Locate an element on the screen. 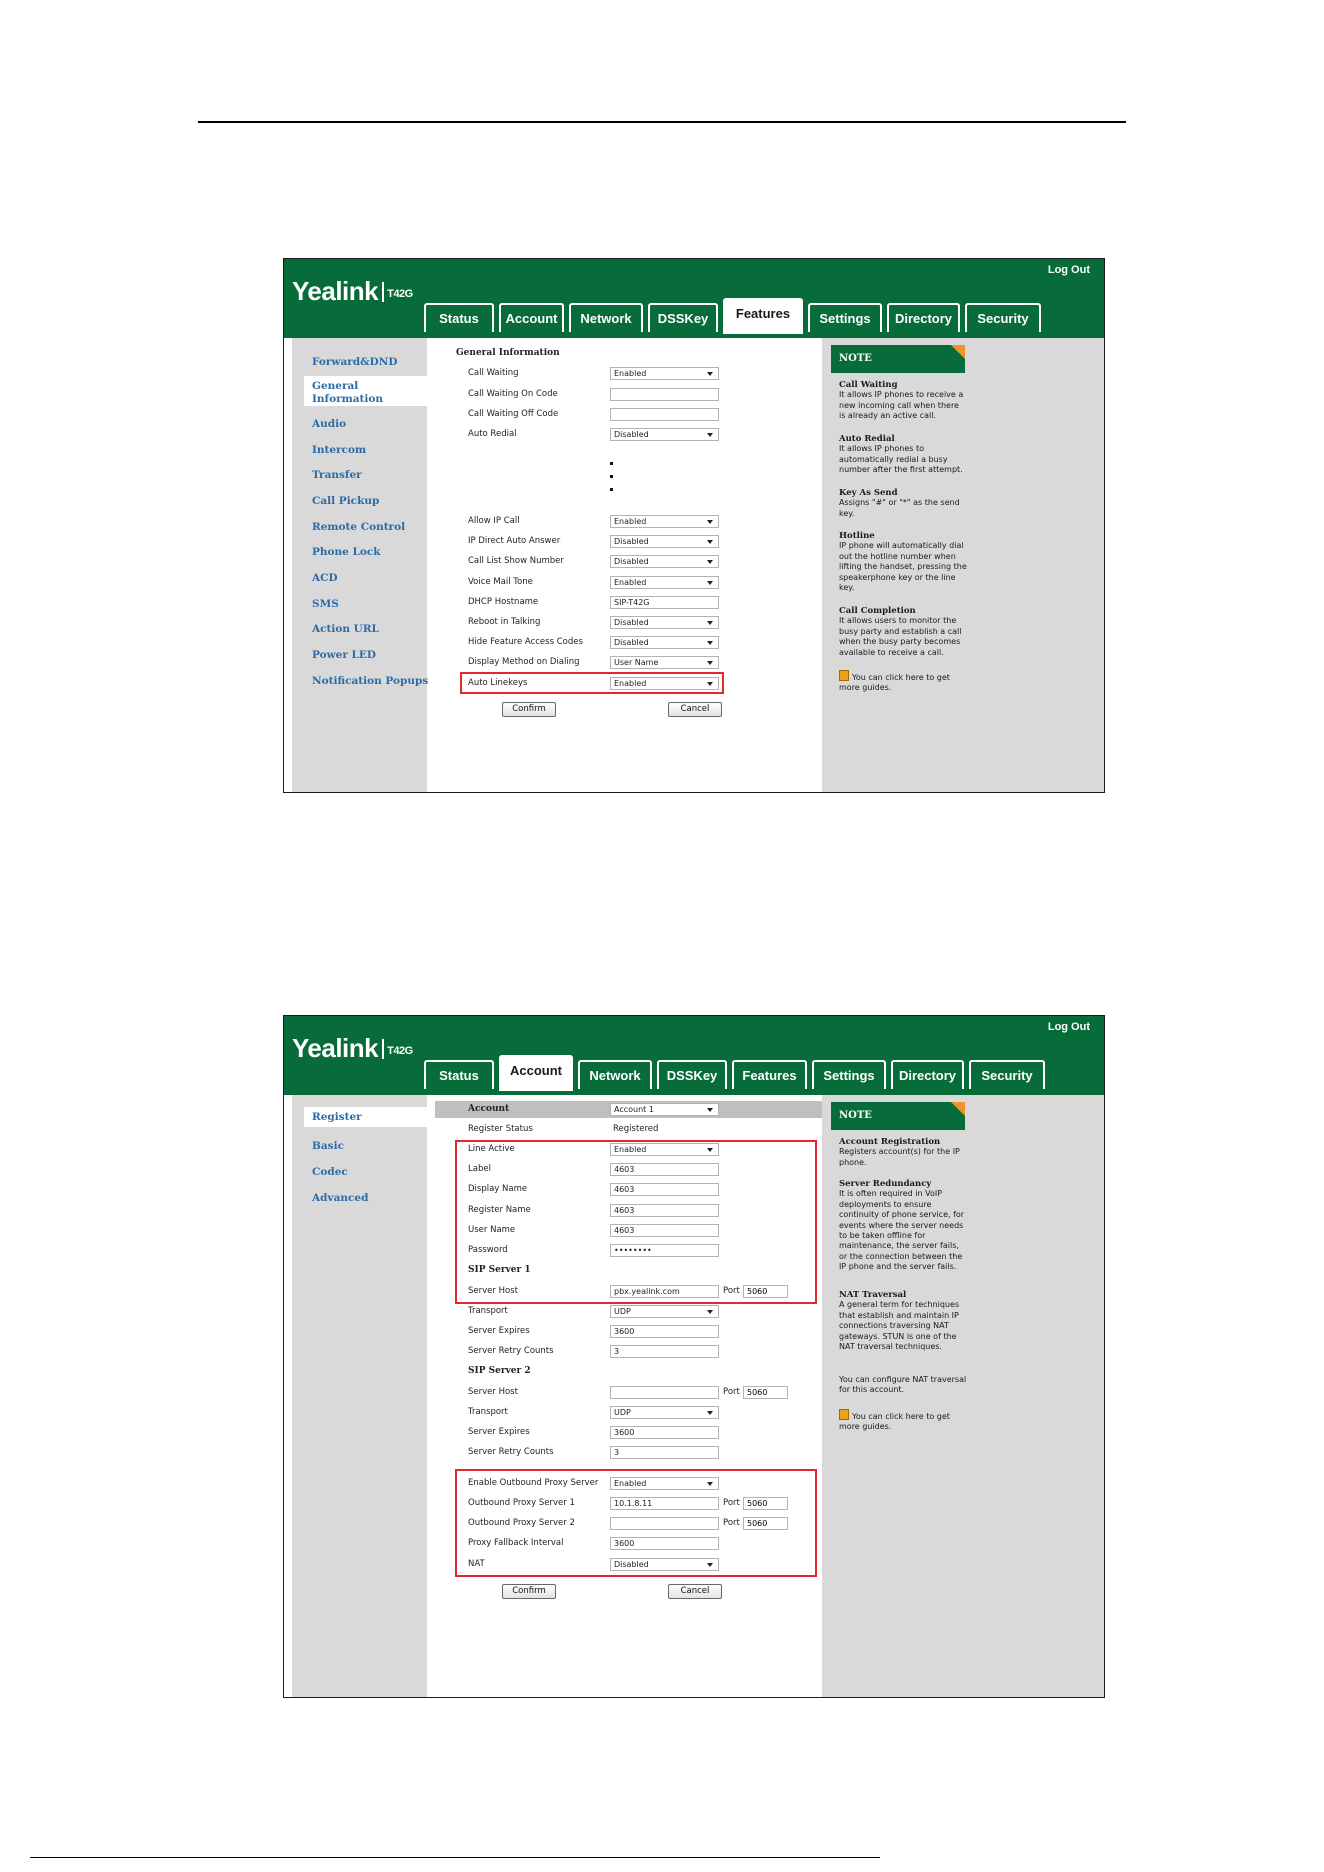  allow-ip-call-label: Allow IP Call is located at coordinates (494, 521).